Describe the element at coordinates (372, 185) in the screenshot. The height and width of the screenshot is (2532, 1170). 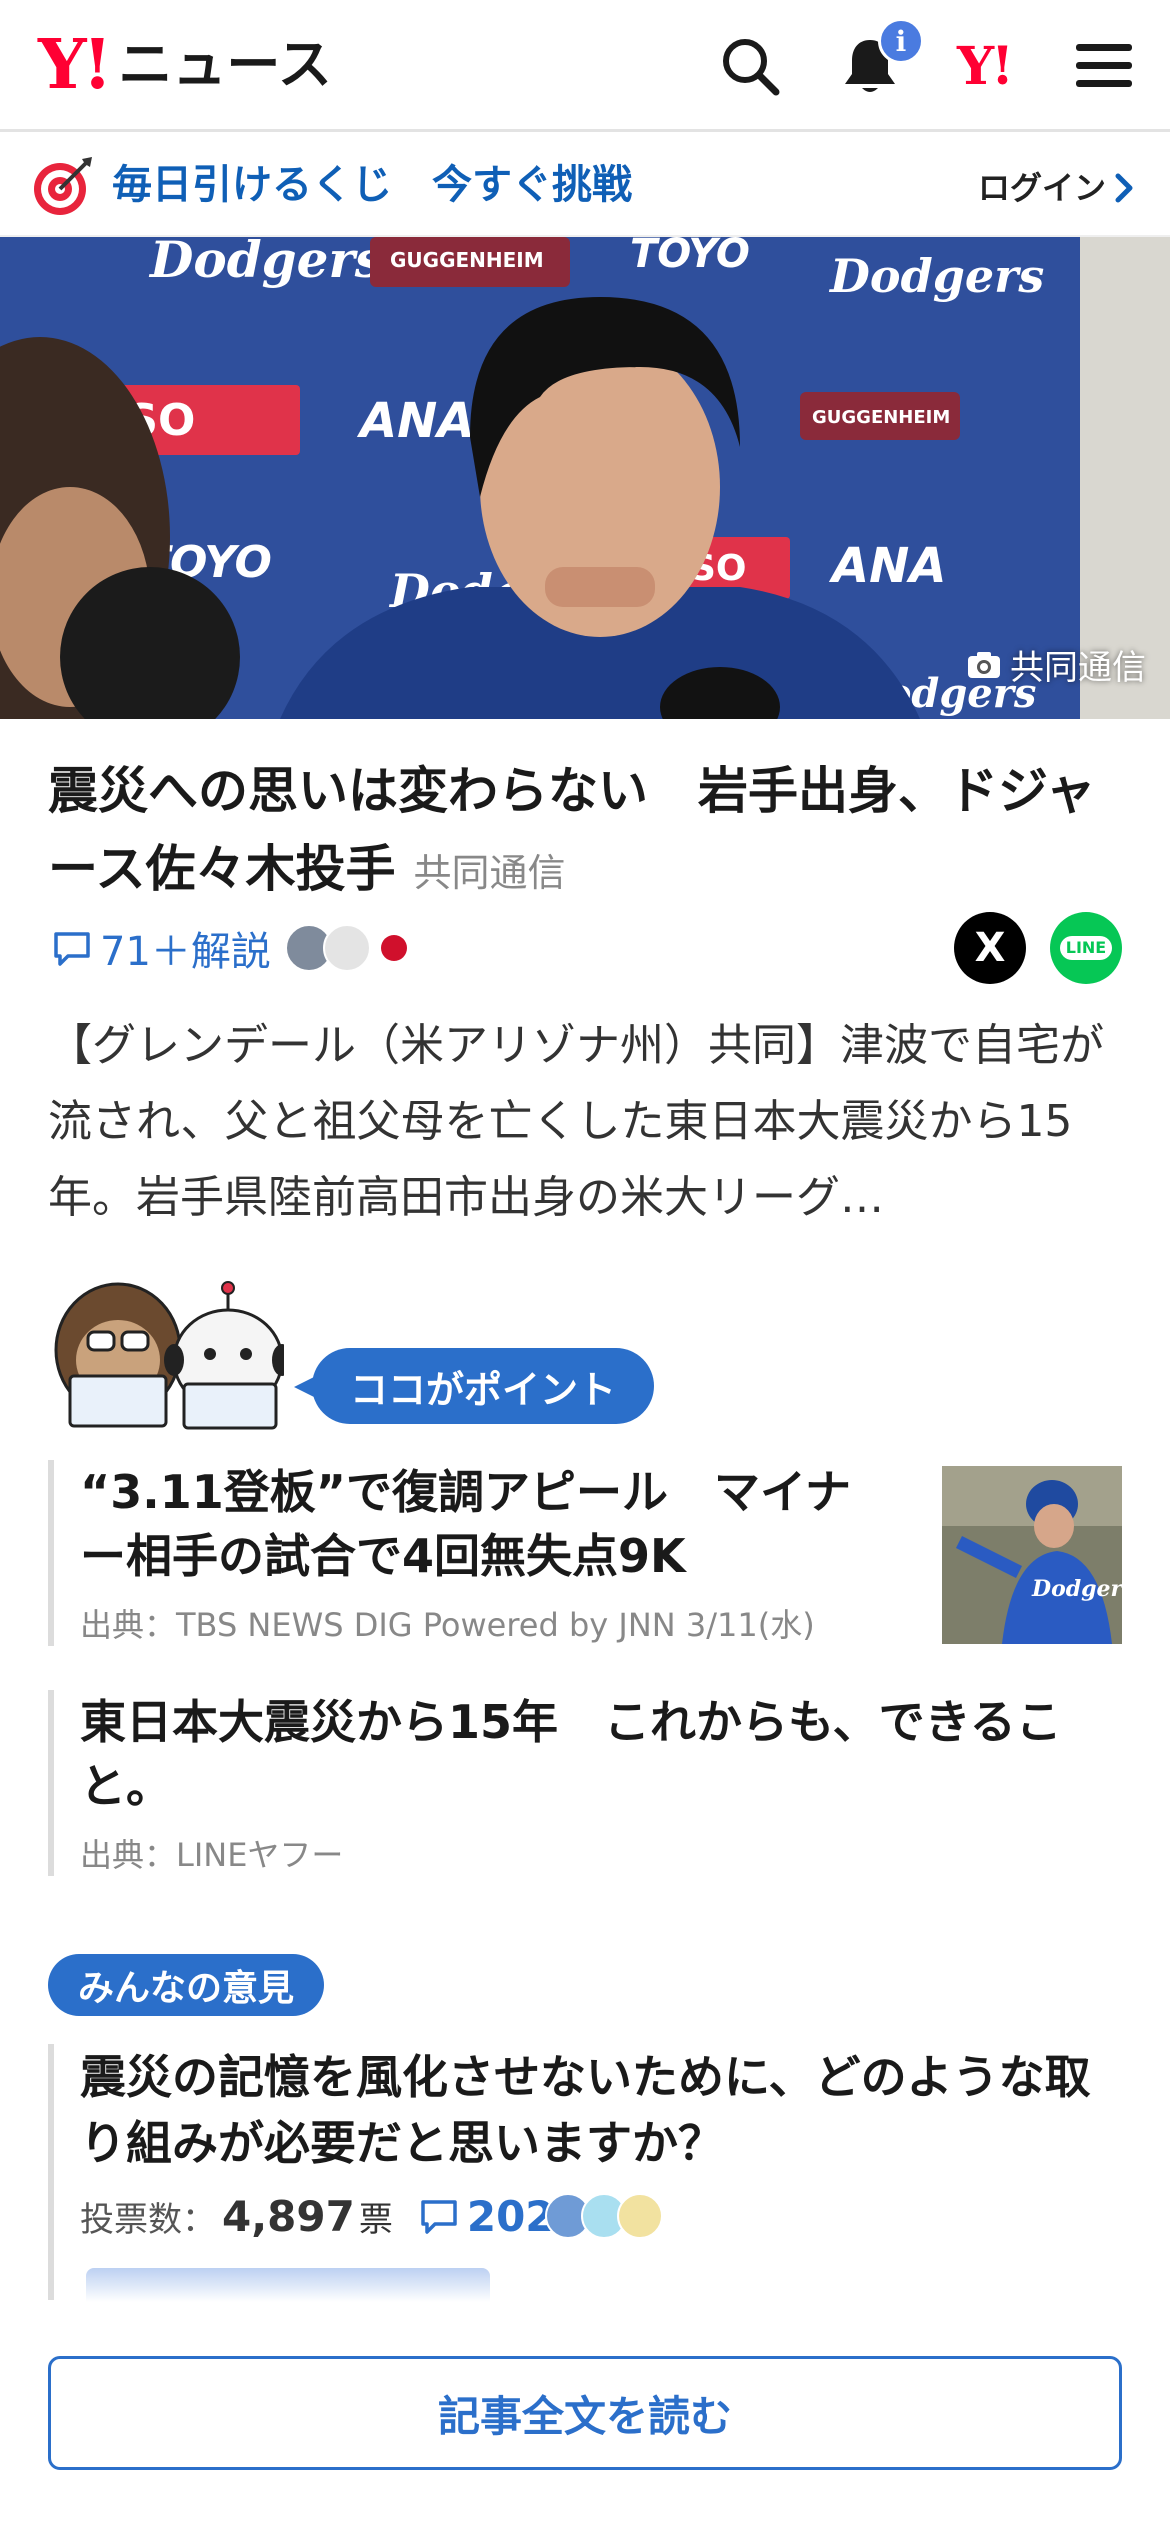
I see `lottery-promo-text: 毎日引けるくじ 今すぐ挑戦` at that location.